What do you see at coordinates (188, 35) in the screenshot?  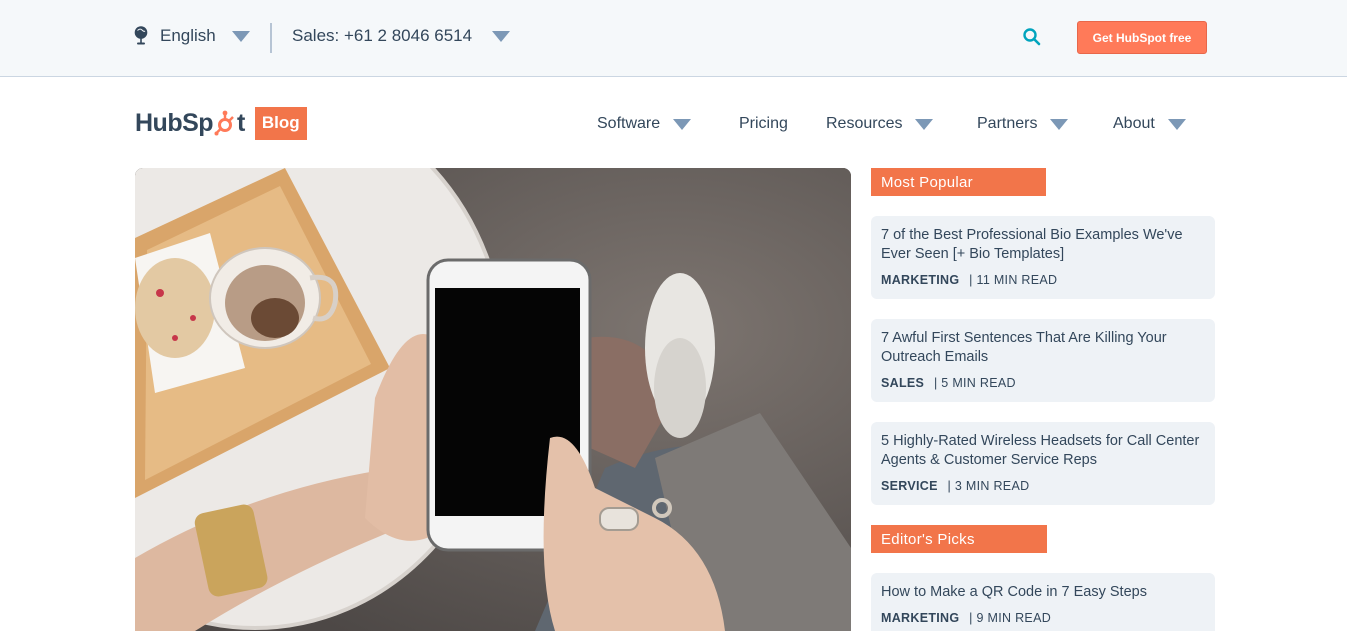 I see `language-label: English` at bounding box center [188, 35].